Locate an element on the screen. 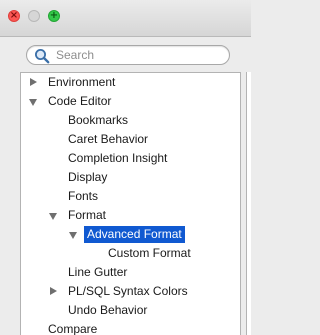 This screenshot has height=335, width=320. tree-item-label: PL/SQL Syntax Colors is located at coordinates (128, 291).